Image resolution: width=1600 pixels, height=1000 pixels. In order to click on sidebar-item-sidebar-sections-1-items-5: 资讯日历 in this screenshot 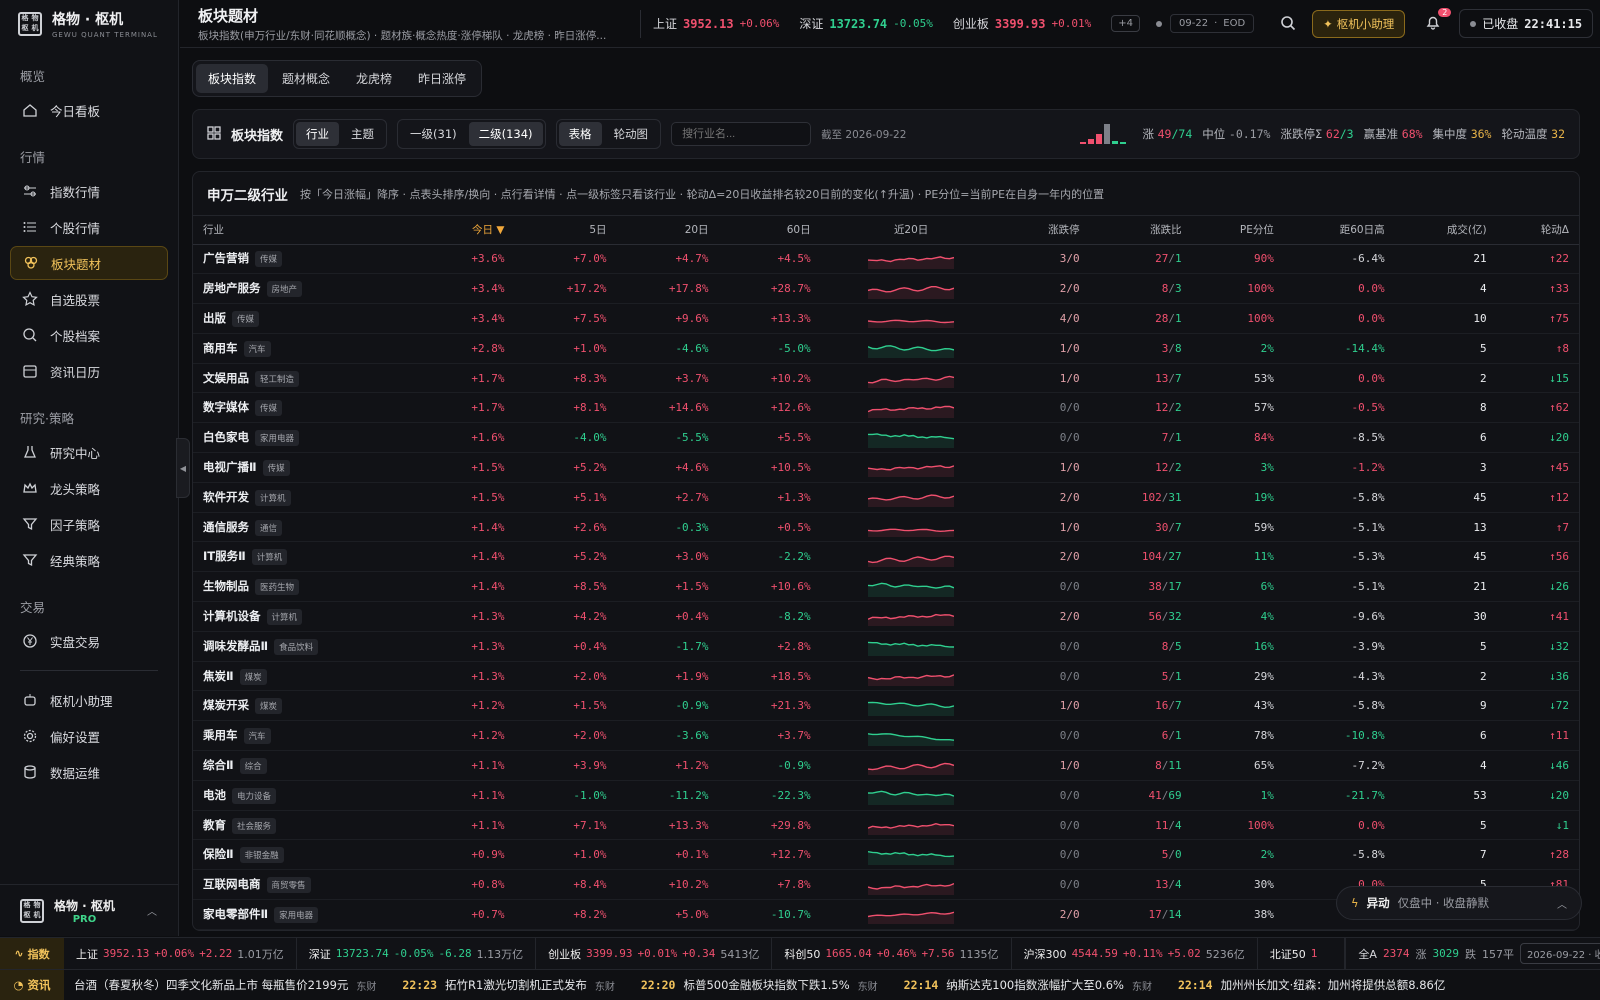, I will do `click(89, 371)`.